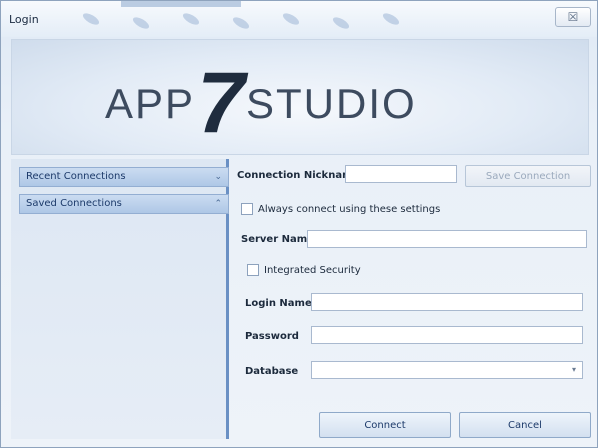  Describe the element at coordinates (218, 204) in the screenshot. I see `chevron-up-icon: ⌃` at that location.